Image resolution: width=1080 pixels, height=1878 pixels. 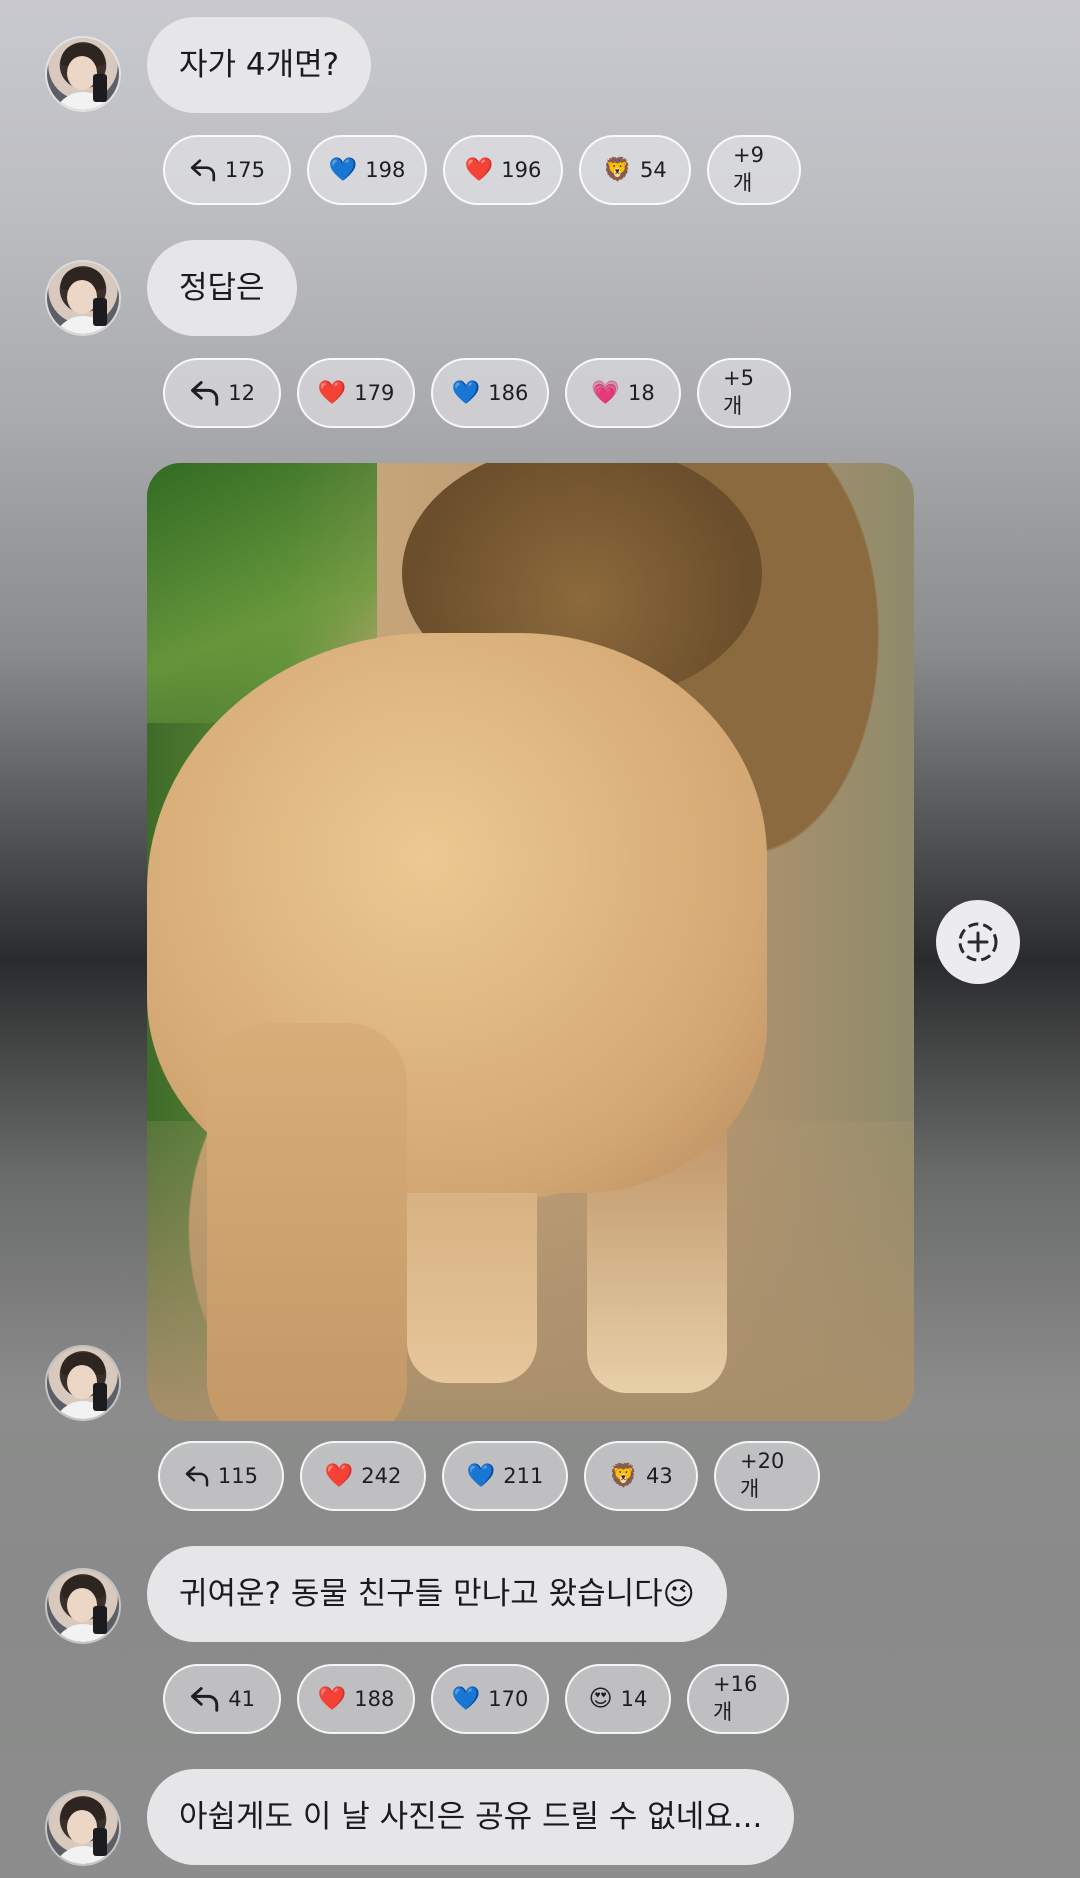 What do you see at coordinates (241, 1699) in the screenshot?
I see `reply-count: 41` at bounding box center [241, 1699].